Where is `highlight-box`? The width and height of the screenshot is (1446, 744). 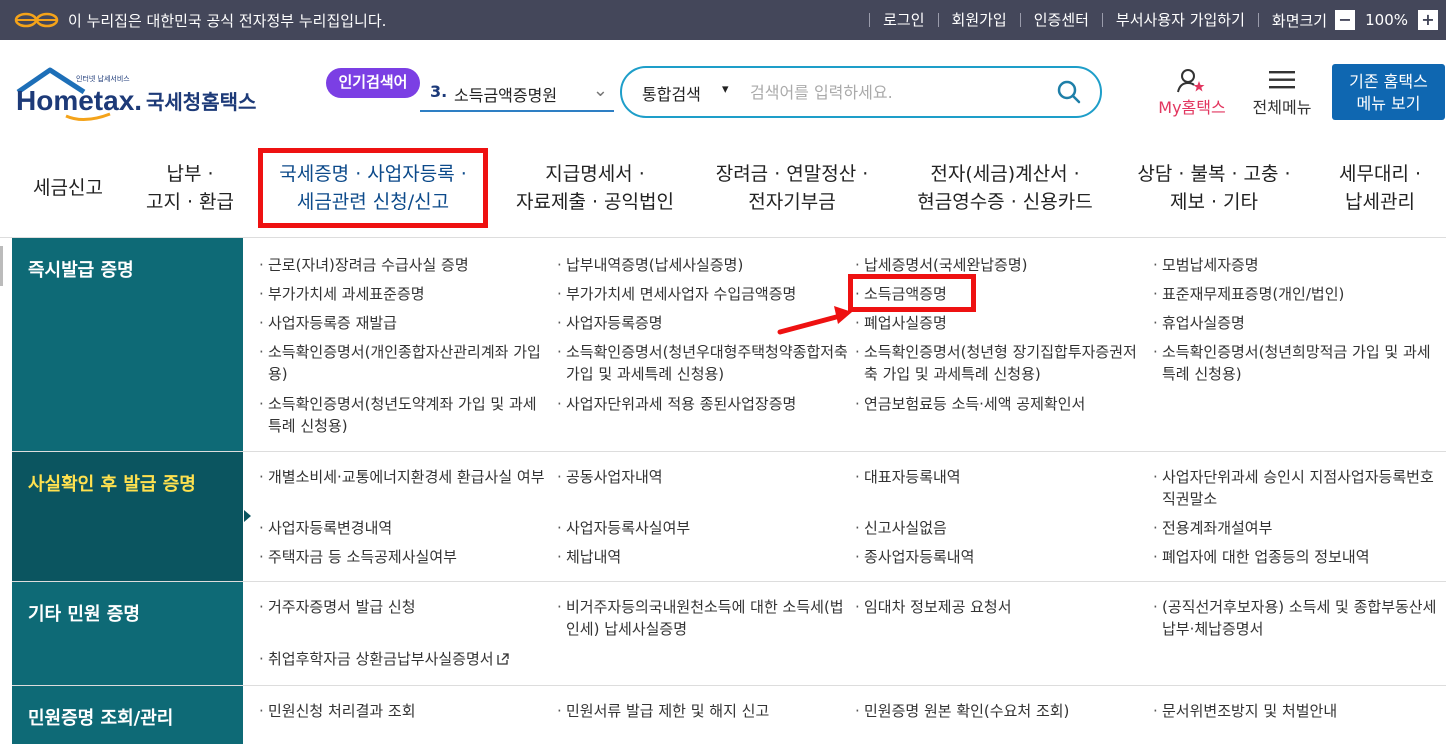 highlight-box is located at coordinates (912, 293).